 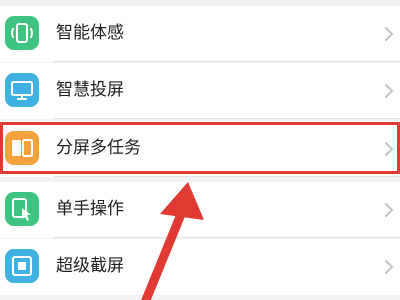 What do you see at coordinates (22, 148) in the screenshot?
I see `split-screen-icon` at bounding box center [22, 148].